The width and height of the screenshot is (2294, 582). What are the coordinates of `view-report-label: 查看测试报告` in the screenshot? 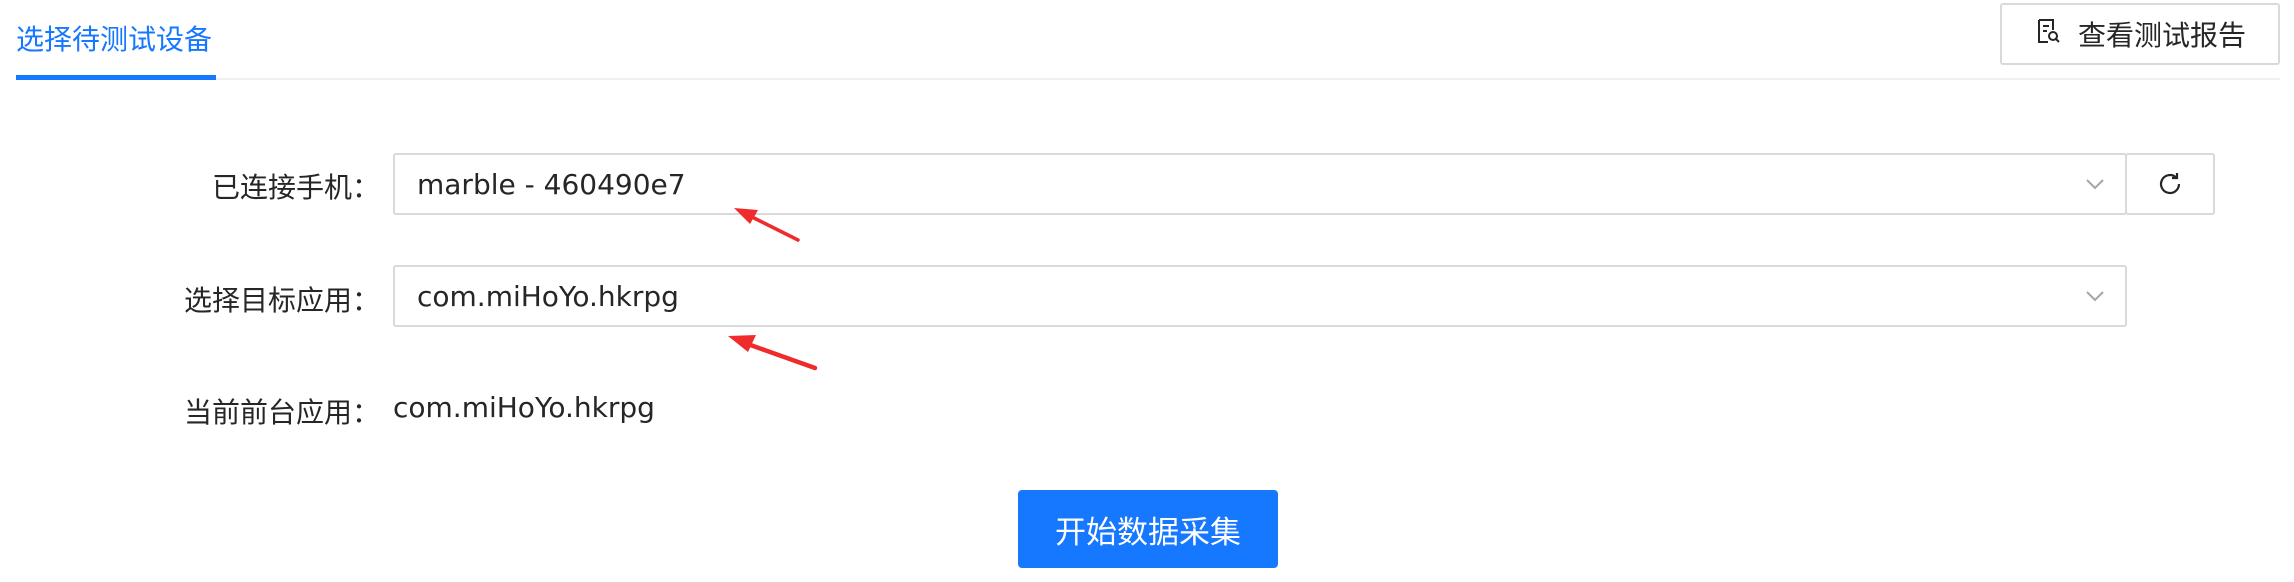 It's located at (2161, 35).